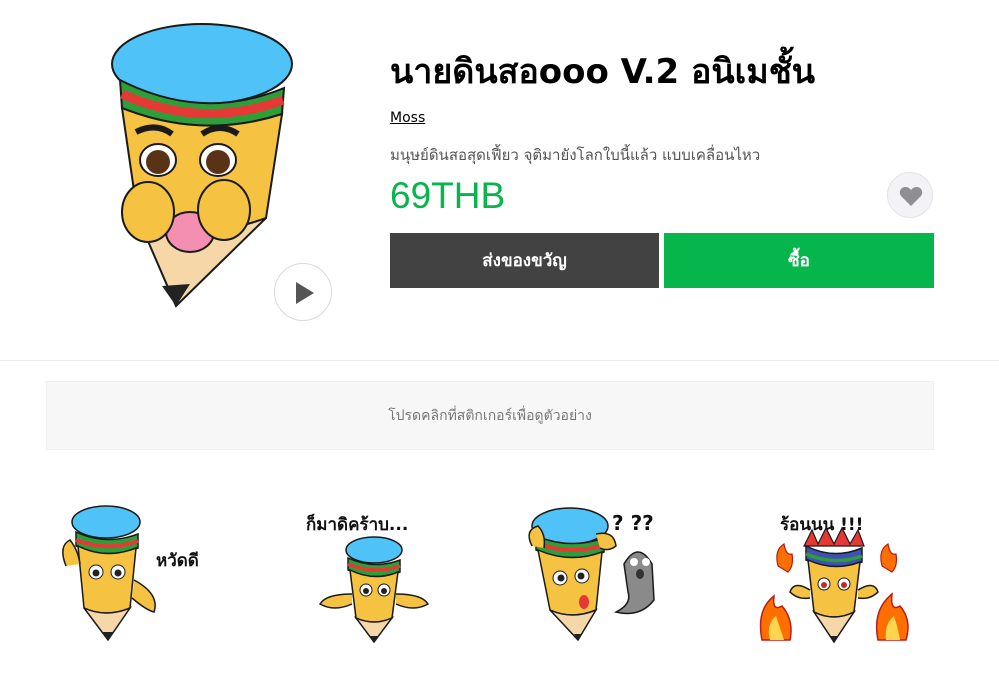  Describe the element at coordinates (407, 118) in the screenshot. I see `author-link: Moss` at that location.